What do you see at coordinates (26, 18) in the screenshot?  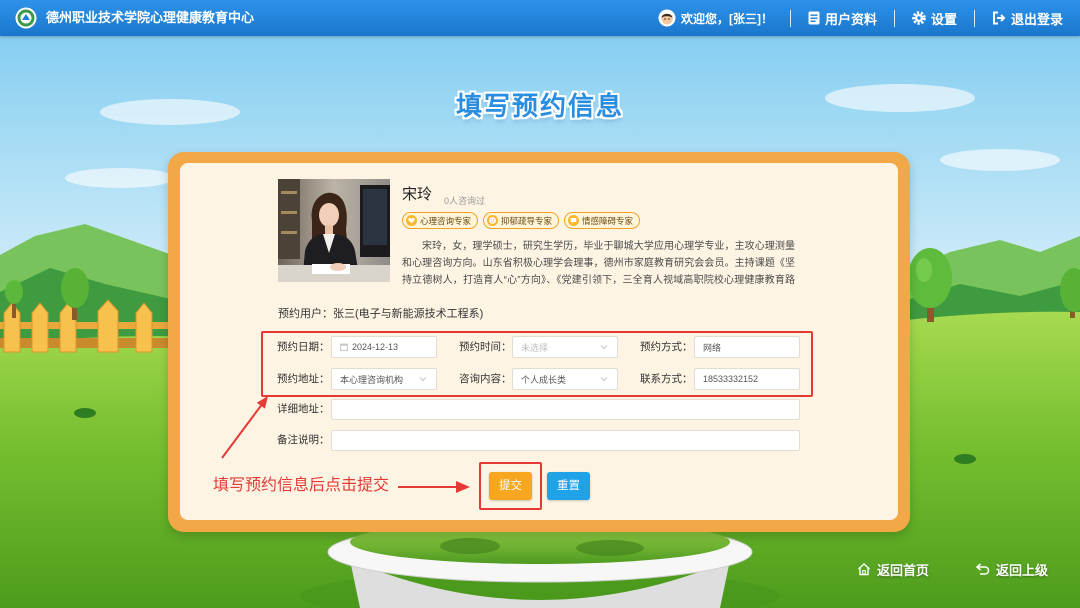 I see `school-logo-icon` at bounding box center [26, 18].